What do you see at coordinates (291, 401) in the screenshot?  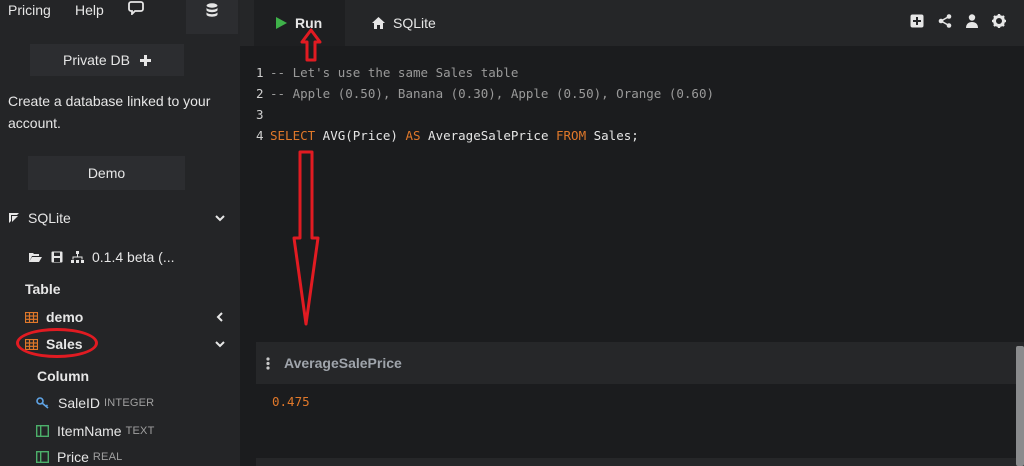 I see `result-cell: 0.475` at bounding box center [291, 401].